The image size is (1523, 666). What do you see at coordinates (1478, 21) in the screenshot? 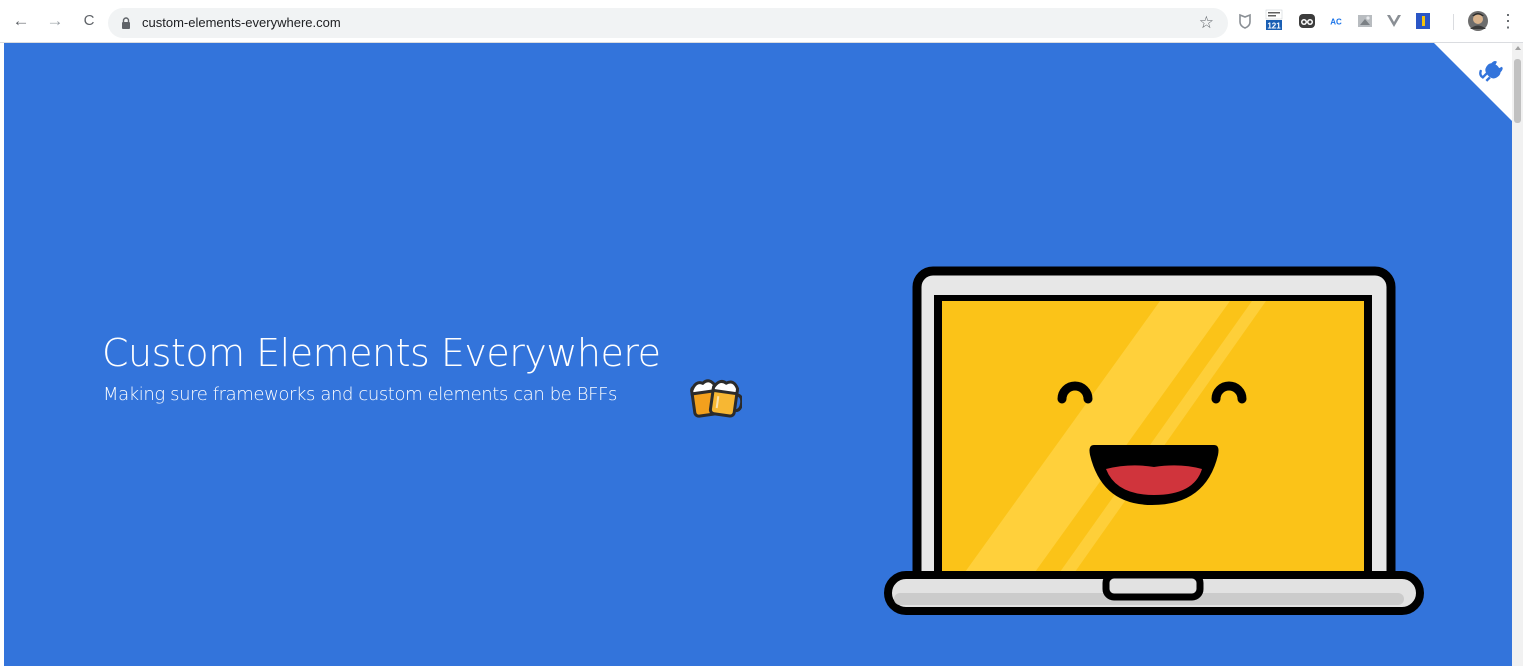
I see `profile-avatar-icon` at bounding box center [1478, 21].